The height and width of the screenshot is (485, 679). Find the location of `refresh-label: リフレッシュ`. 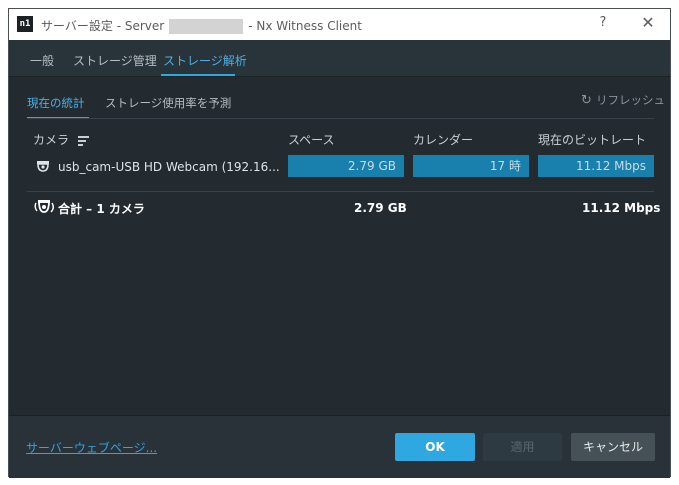

refresh-label: リフレッシュ is located at coordinates (630, 100).